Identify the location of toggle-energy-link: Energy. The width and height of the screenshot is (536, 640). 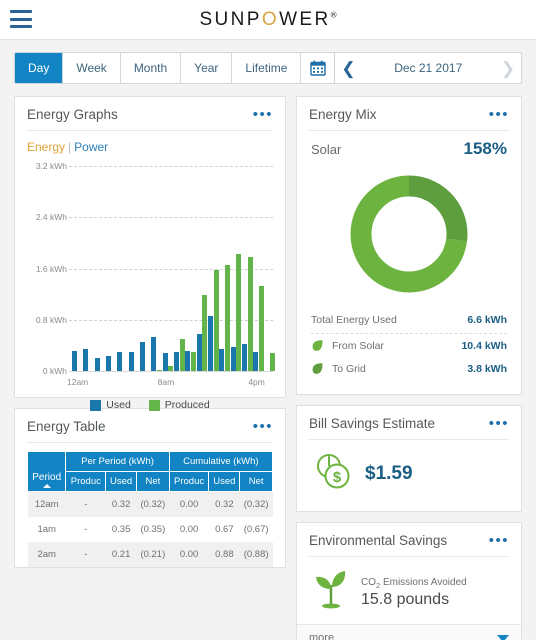
(46, 147).